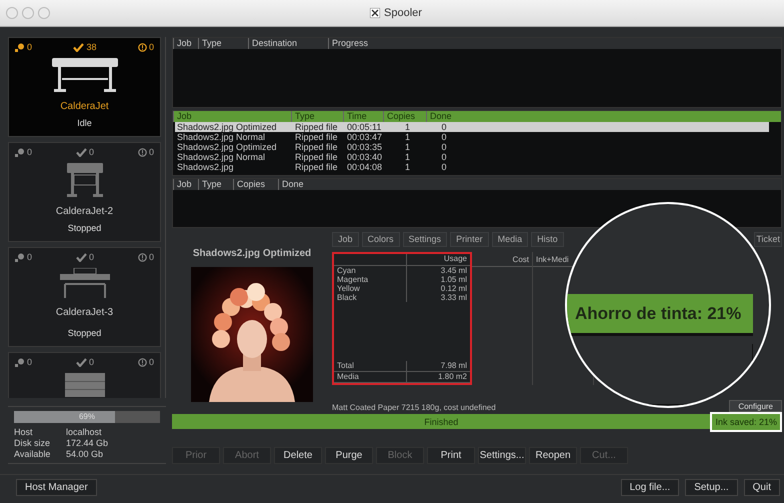  Describe the element at coordinates (375, 13) in the screenshot. I see `app-icon` at that location.